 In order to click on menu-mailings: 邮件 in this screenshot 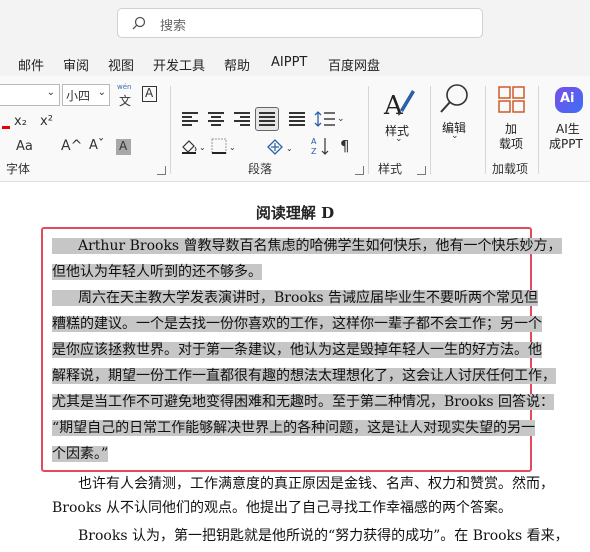, I will do `click(31, 64)`.